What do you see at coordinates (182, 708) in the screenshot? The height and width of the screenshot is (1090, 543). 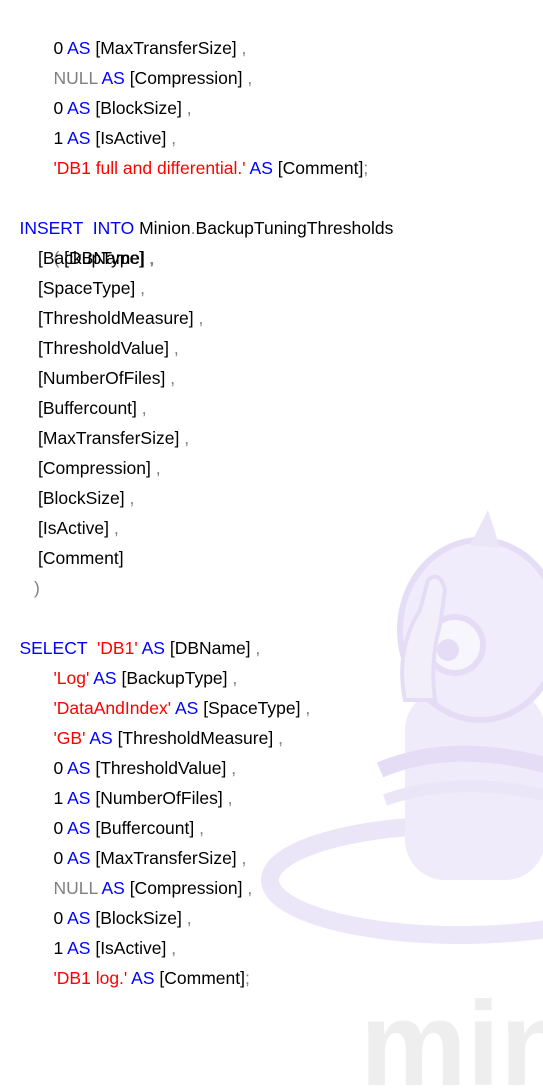 I see `select-row-line: 'DataAndIndex' AS [SpaceType] ,` at bounding box center [182, 708].